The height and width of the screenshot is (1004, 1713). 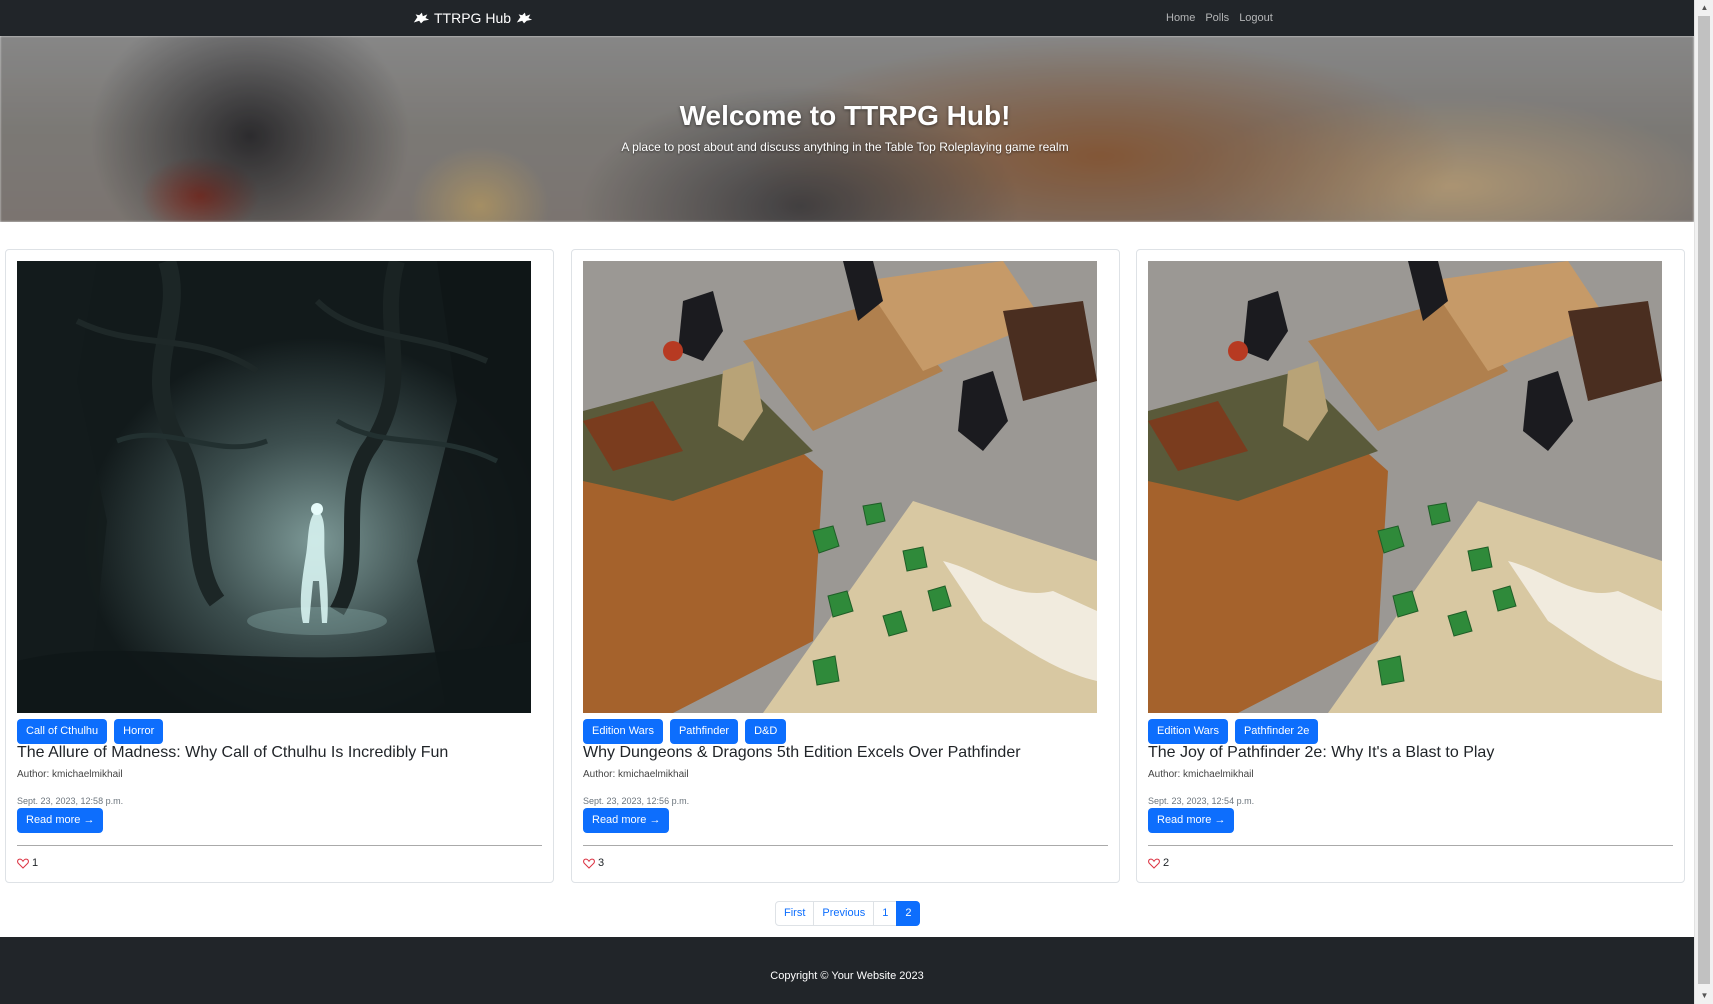 I want to click on scrollbar-thumb, so click(x=1704, y=500).